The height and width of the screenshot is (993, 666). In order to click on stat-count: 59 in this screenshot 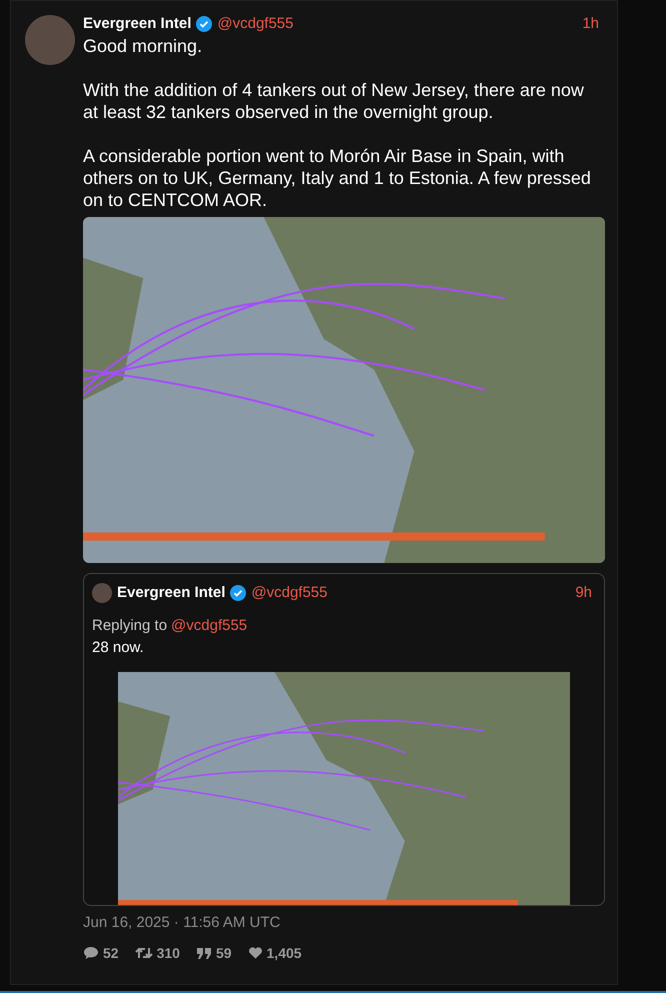, I will do `click(224, 953)`.